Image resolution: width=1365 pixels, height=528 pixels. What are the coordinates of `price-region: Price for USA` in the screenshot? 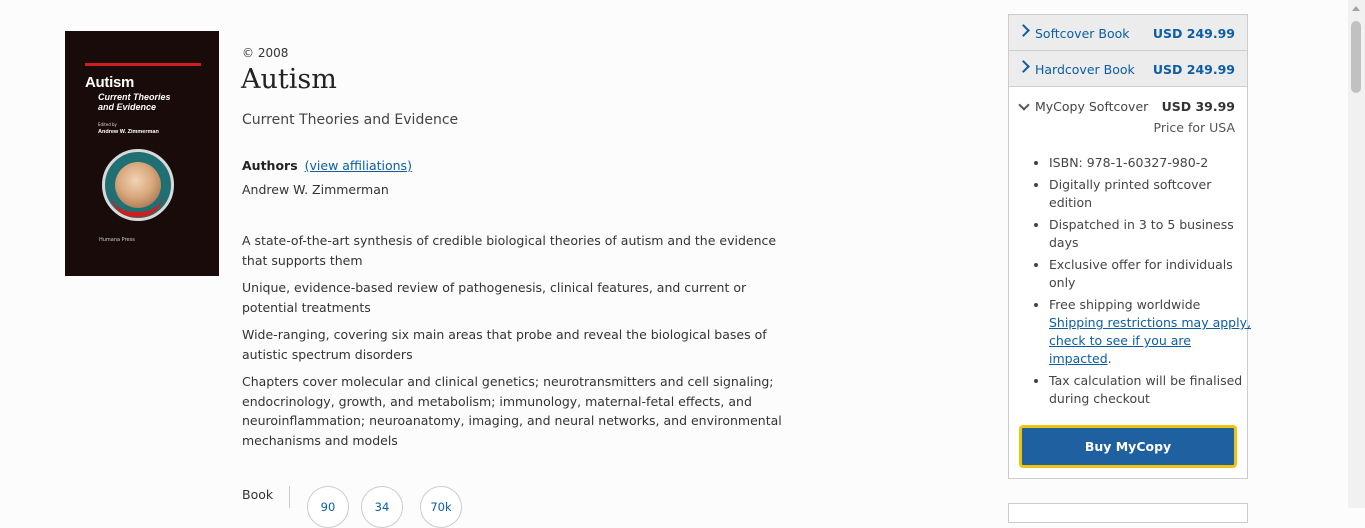 It's located at (1194, 127).